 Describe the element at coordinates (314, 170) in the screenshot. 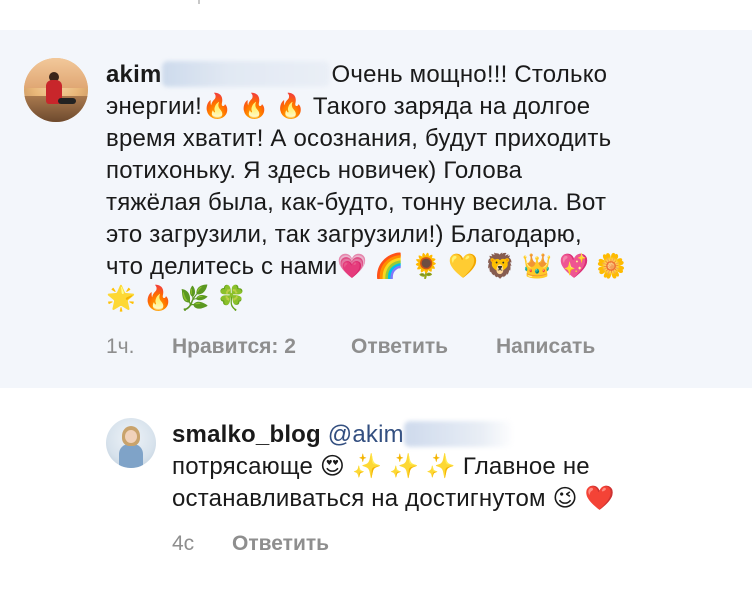

I see `comment-line: потихоньку. Я здесь новичек) Голова` at that location.